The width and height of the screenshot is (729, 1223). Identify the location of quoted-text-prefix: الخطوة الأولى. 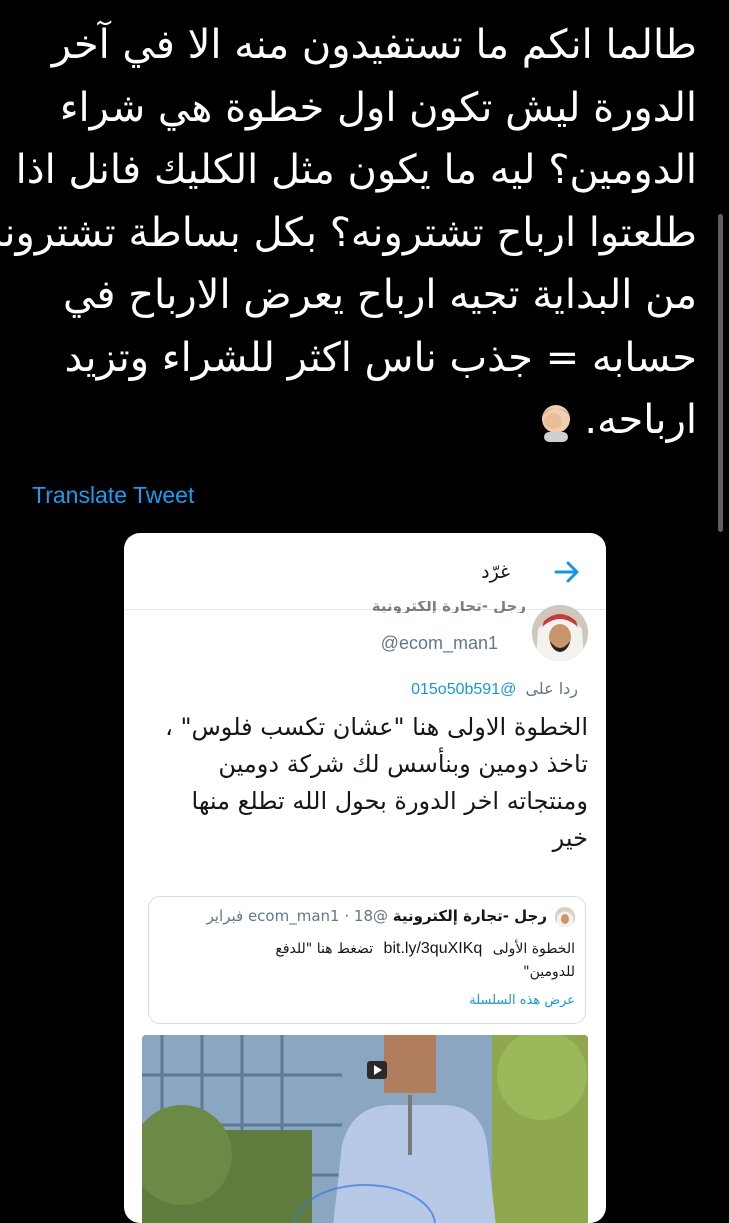
(533, 949).